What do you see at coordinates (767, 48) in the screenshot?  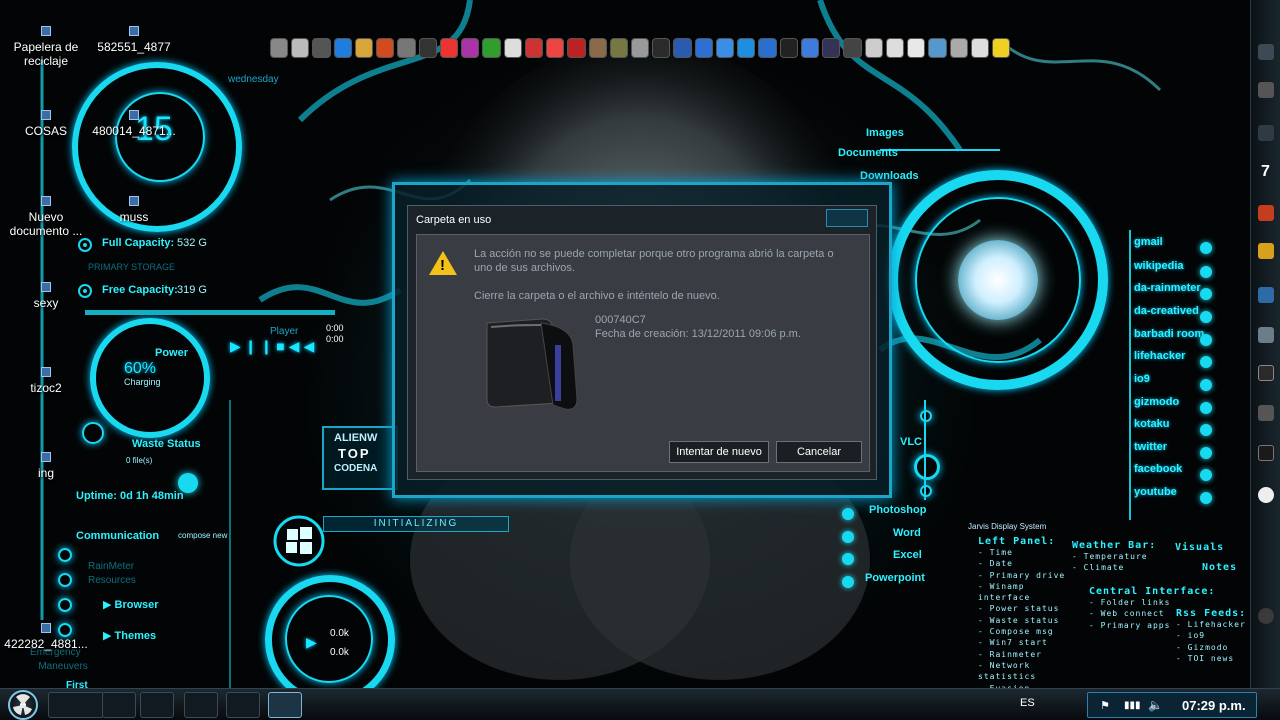 I see `dock-app-24-icon` at bounding box center [767, 48].